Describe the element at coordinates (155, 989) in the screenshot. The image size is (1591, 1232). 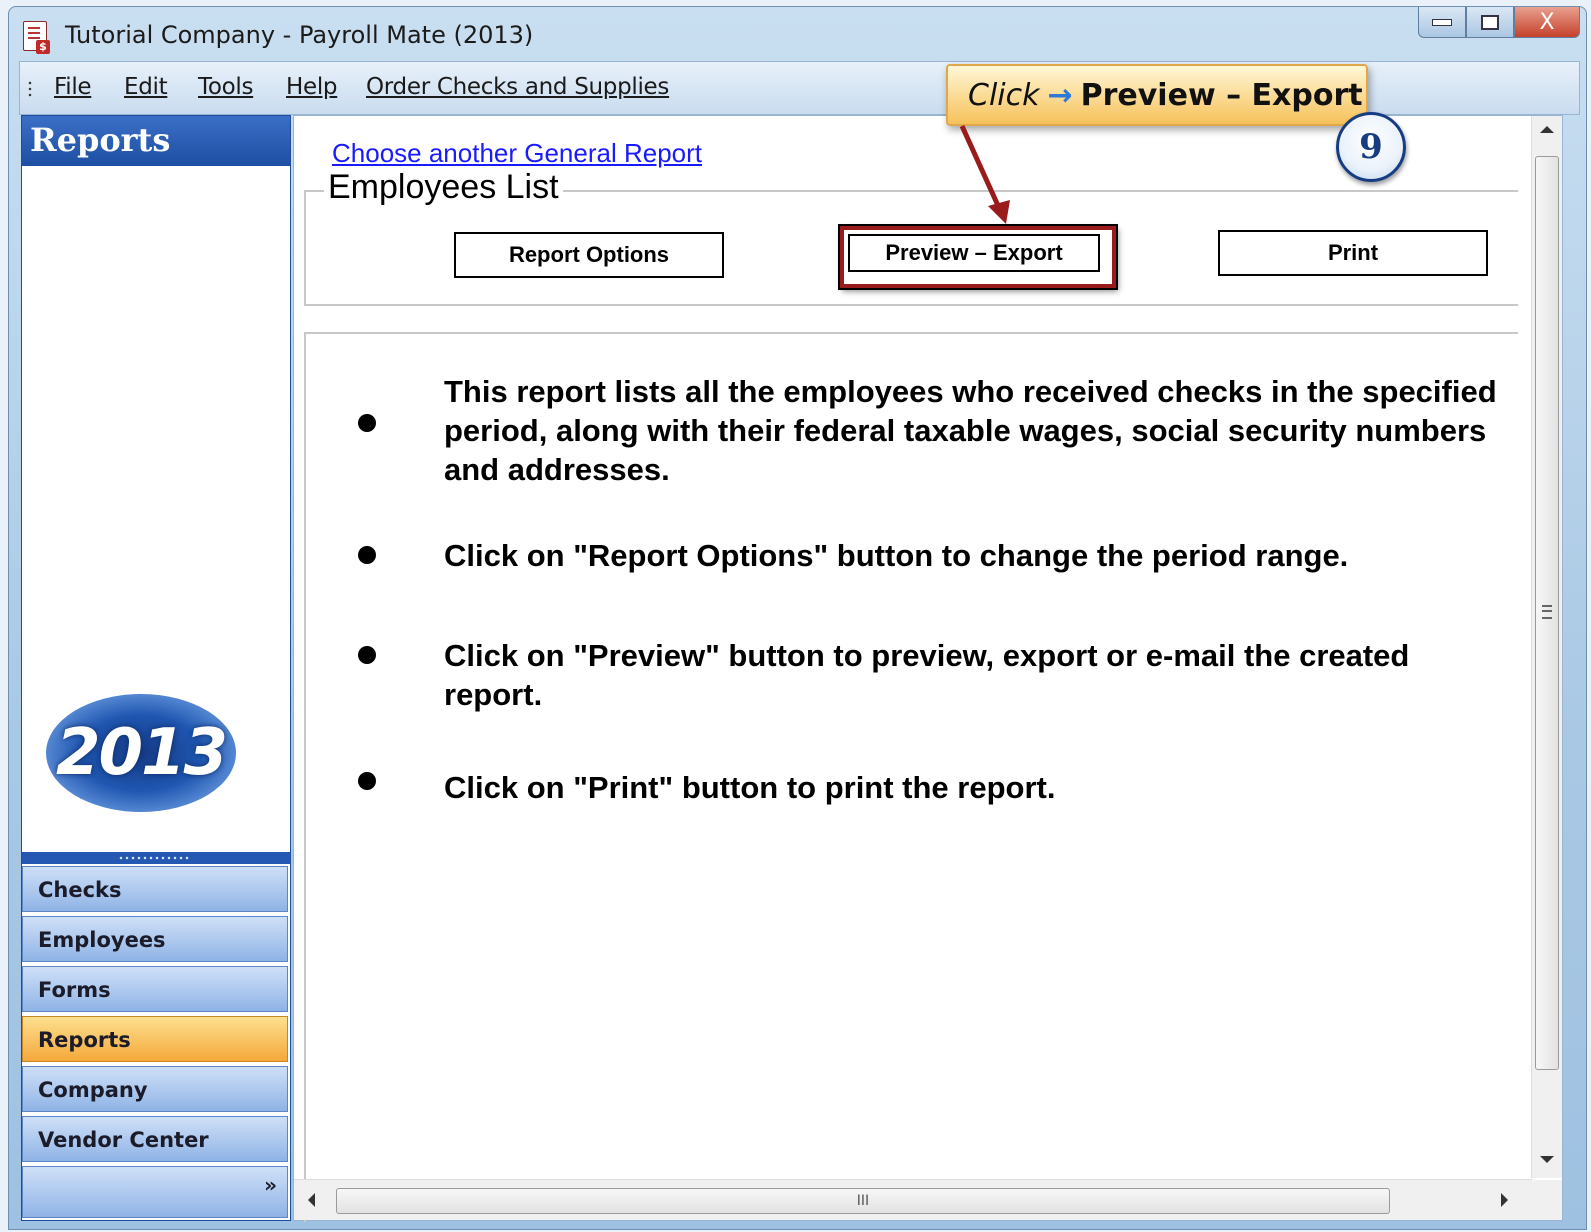
I see `nav-forms: Forms` at that location.